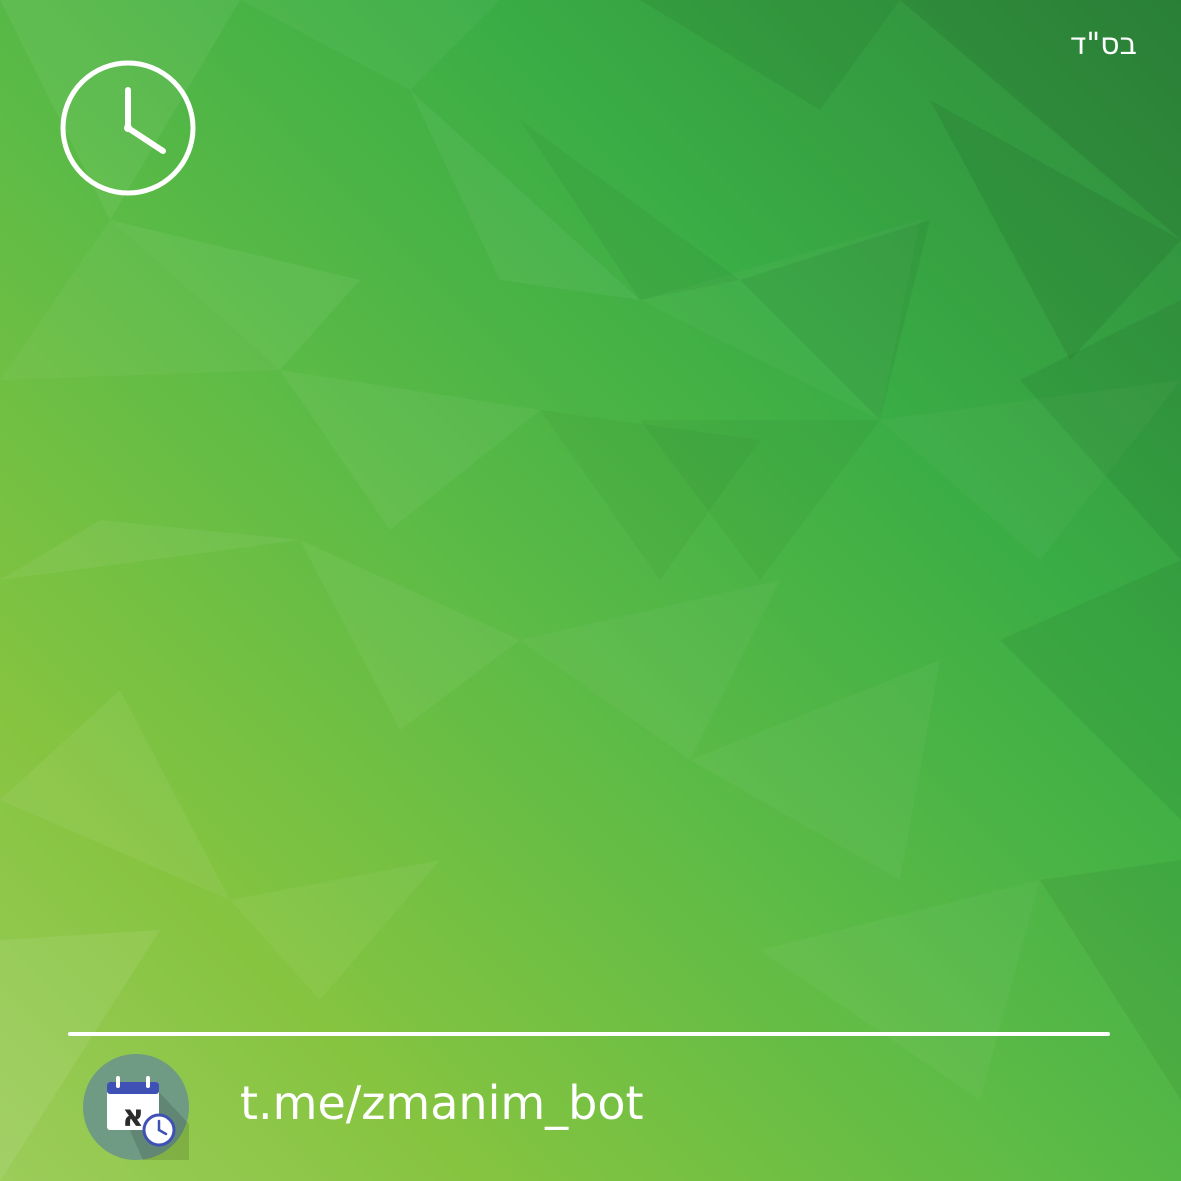 The image size is (1181, 1181). I want to click on bot-link: t.me/zmanim_bot, so click(442, 1103).